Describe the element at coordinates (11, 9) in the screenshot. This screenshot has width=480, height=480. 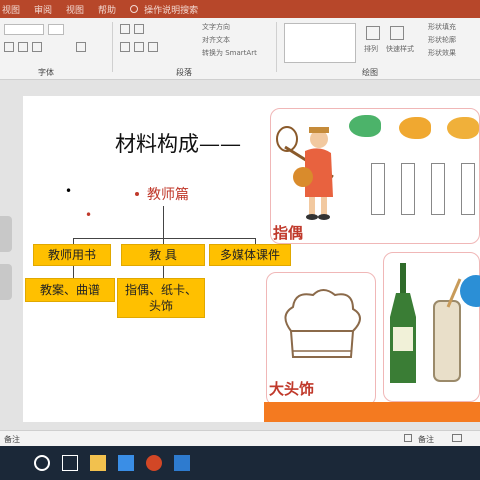
I see `tab-view: 视图` at that location.